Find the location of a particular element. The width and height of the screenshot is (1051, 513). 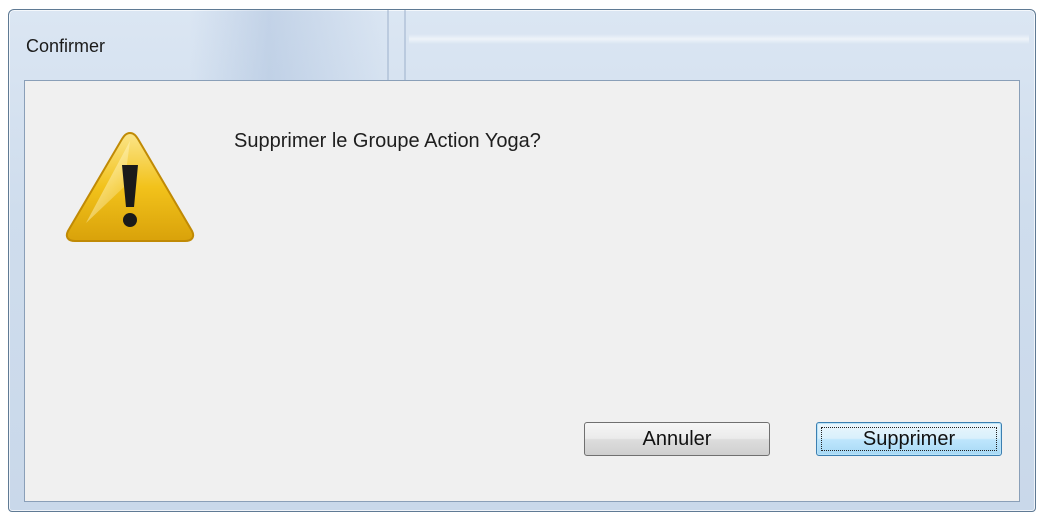

delete-button: Supprimer is located at coordinates (909, 439).